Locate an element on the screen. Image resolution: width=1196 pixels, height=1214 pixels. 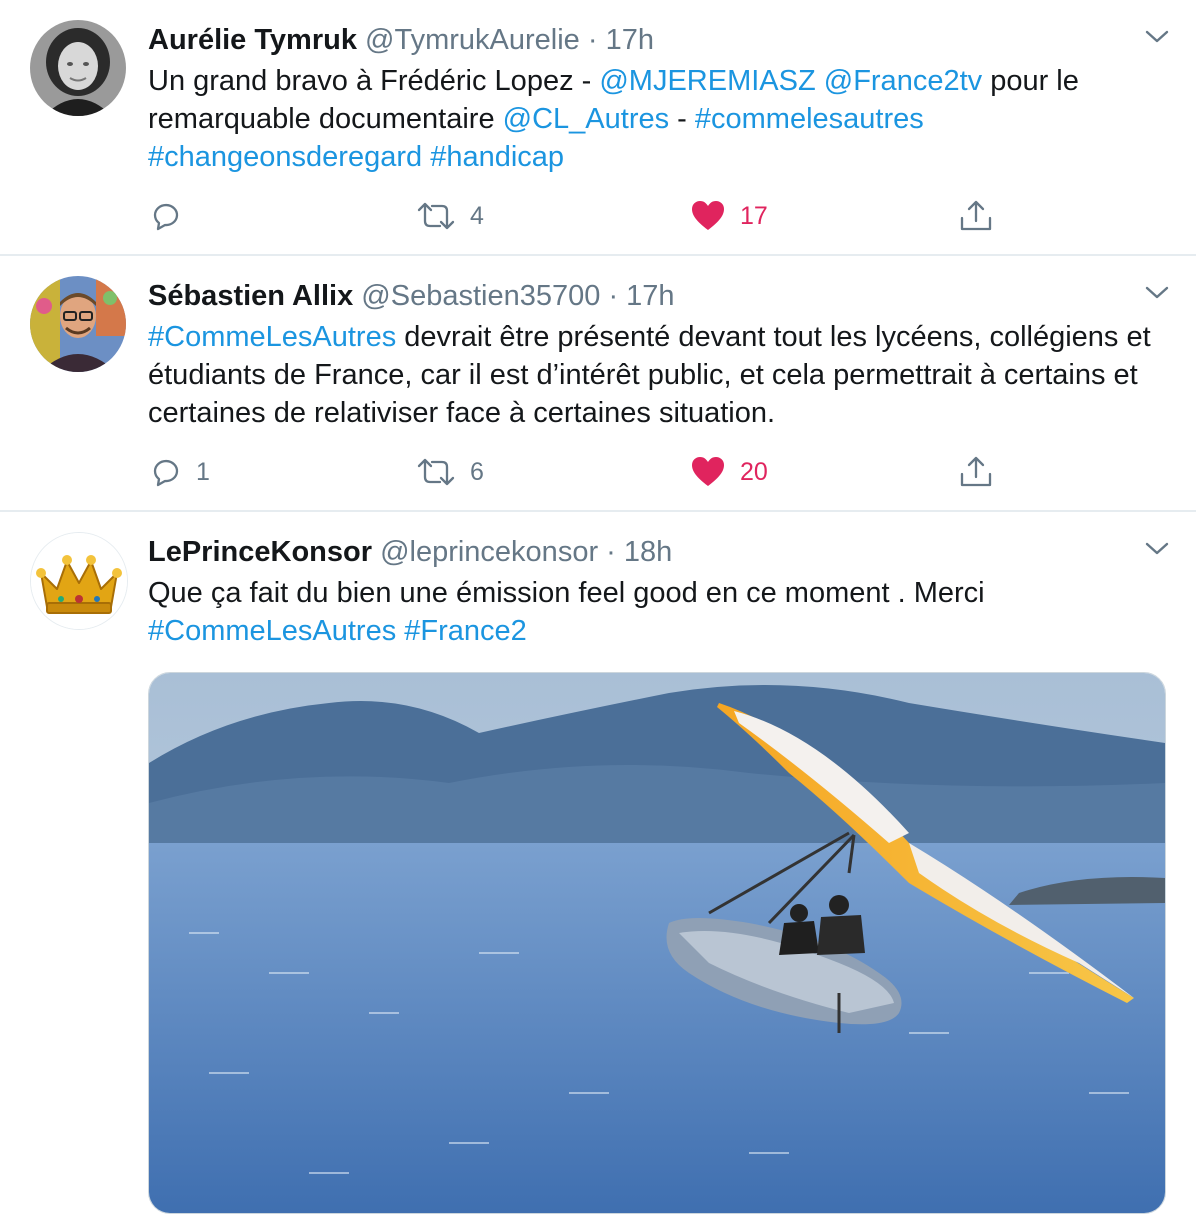
user-handle: @leprincekonsor is located at coordinates (489, 552).